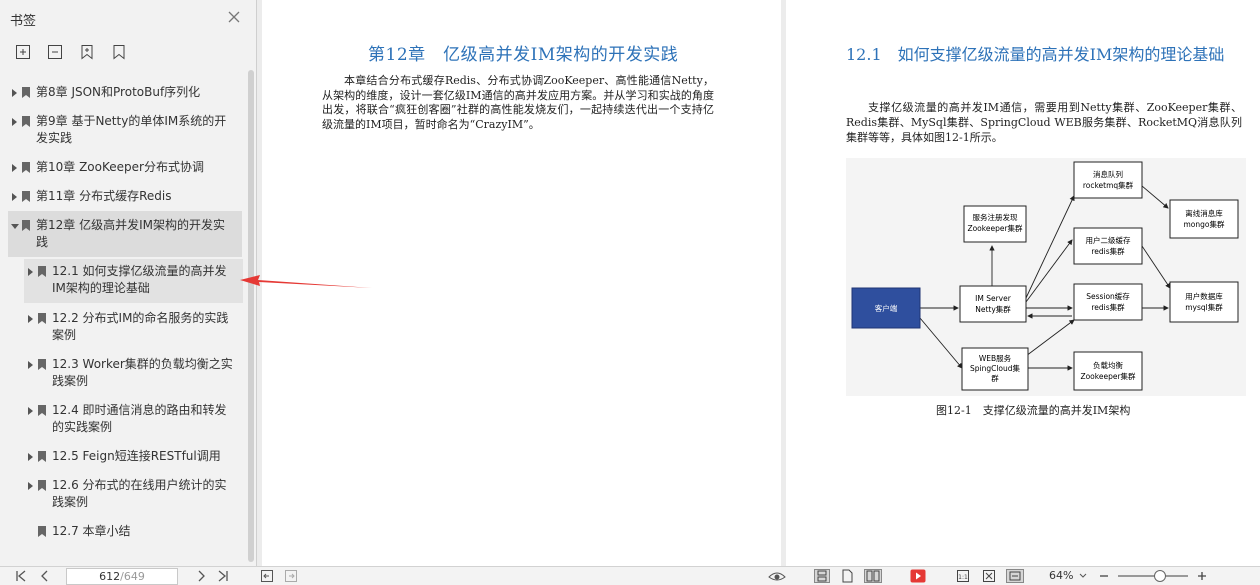 This screenshot has width=1260, height=585. Describe the element at coordinates (291, 576) in the screenshot. I see `forward-icon` at that location.